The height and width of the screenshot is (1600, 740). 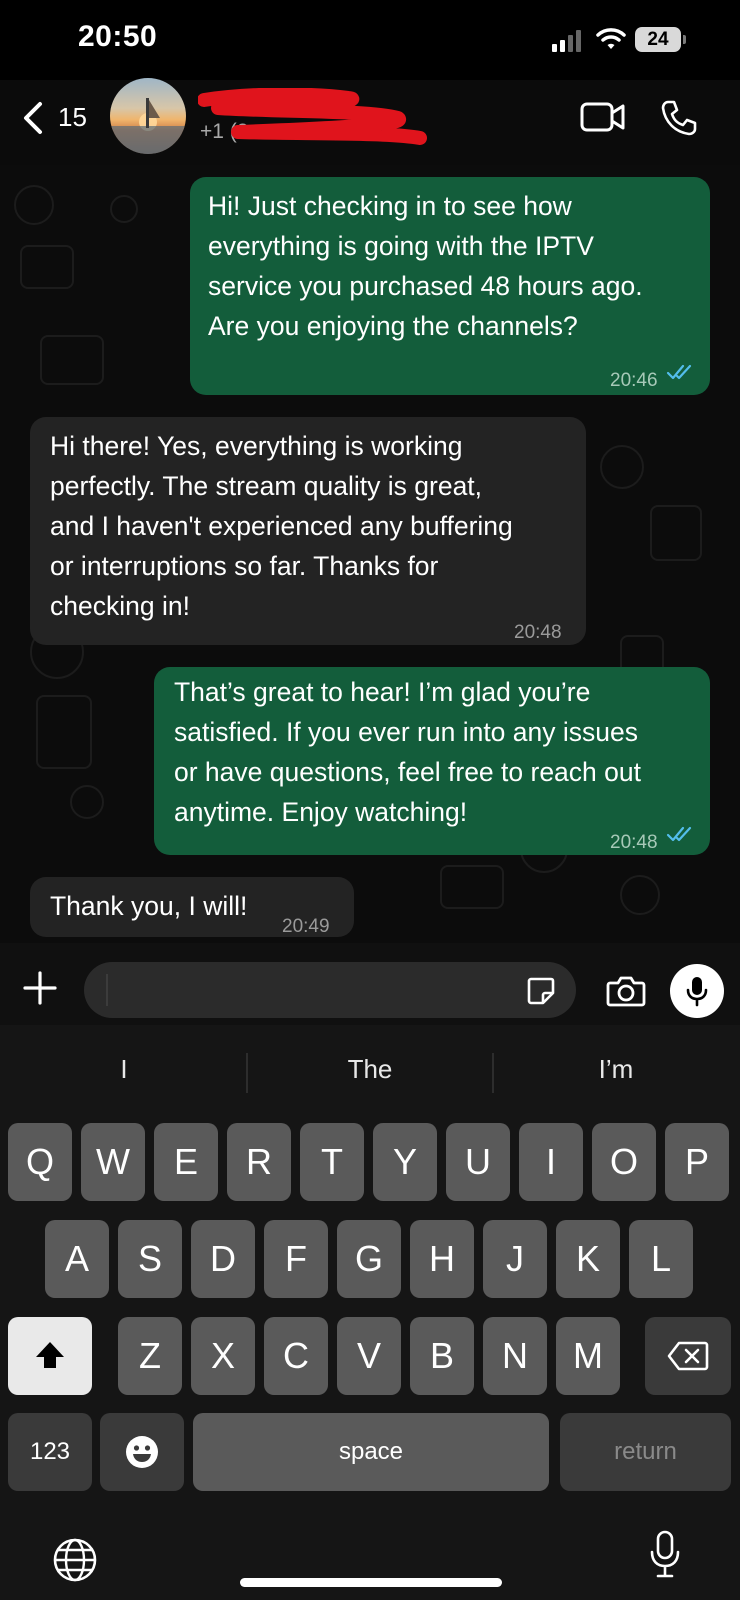 What do you see at coordinates (661, 1259) in the screenshot?
I see `key-l: L` at bounding box center [661, 1259].